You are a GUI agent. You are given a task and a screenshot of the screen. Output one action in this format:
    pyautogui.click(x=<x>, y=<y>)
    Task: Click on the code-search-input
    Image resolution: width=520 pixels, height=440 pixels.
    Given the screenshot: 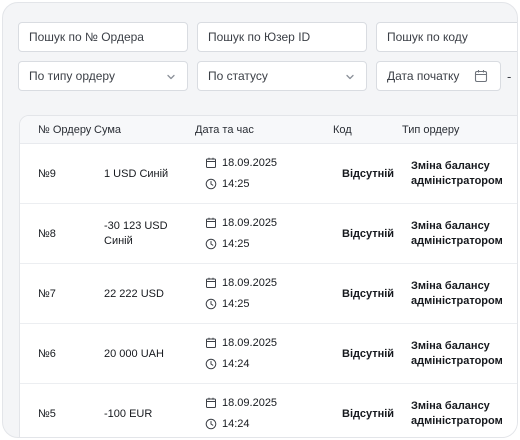 What is the action you would take?
    pyautogui.click(x=452, y=37)
    